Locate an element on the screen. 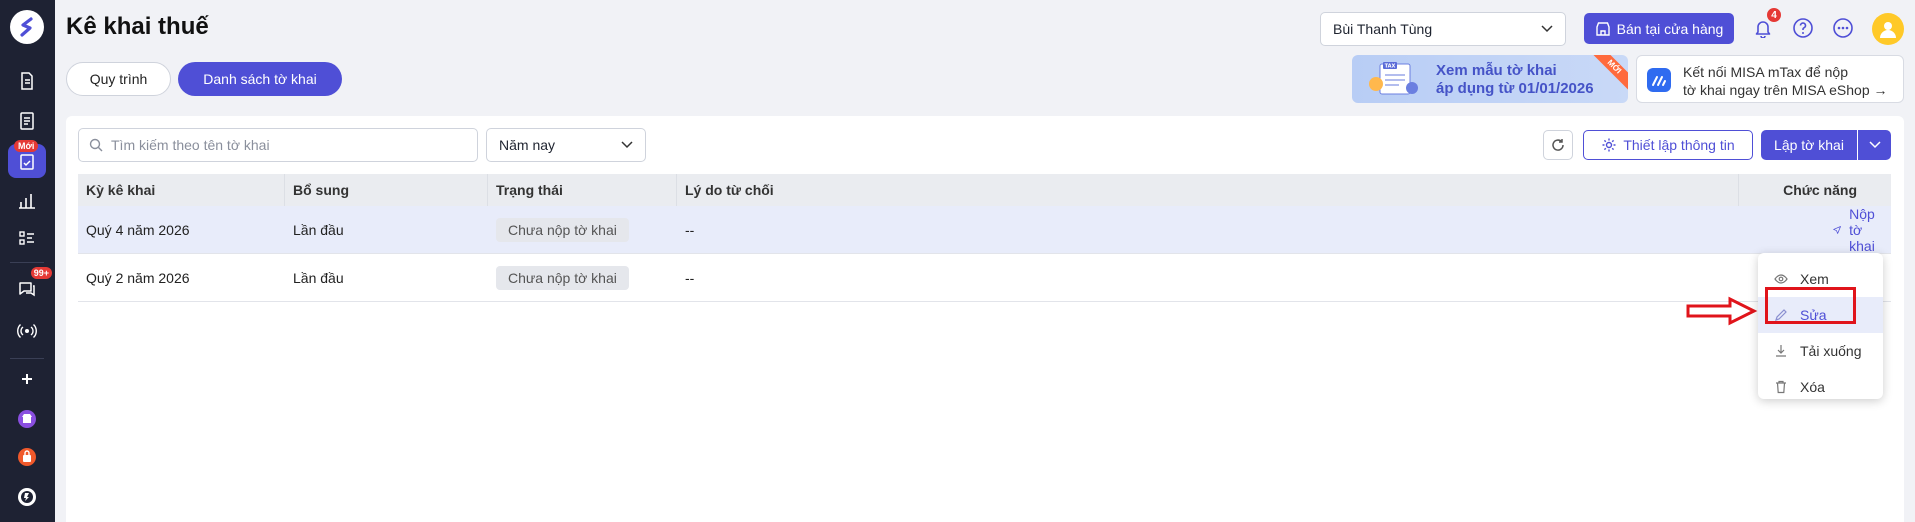 The height and width of the screenshot is (522, 1915). submit-declaration-label: Nộp tờ khai is located at coordinates (1862, 230).